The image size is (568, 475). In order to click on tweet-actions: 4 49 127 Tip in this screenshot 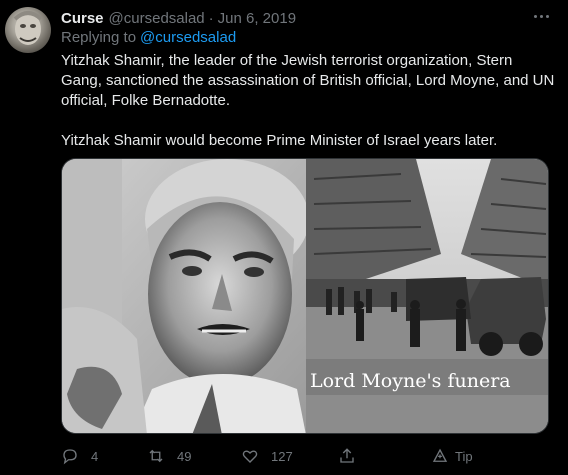, I will do `click(301, 456)`.